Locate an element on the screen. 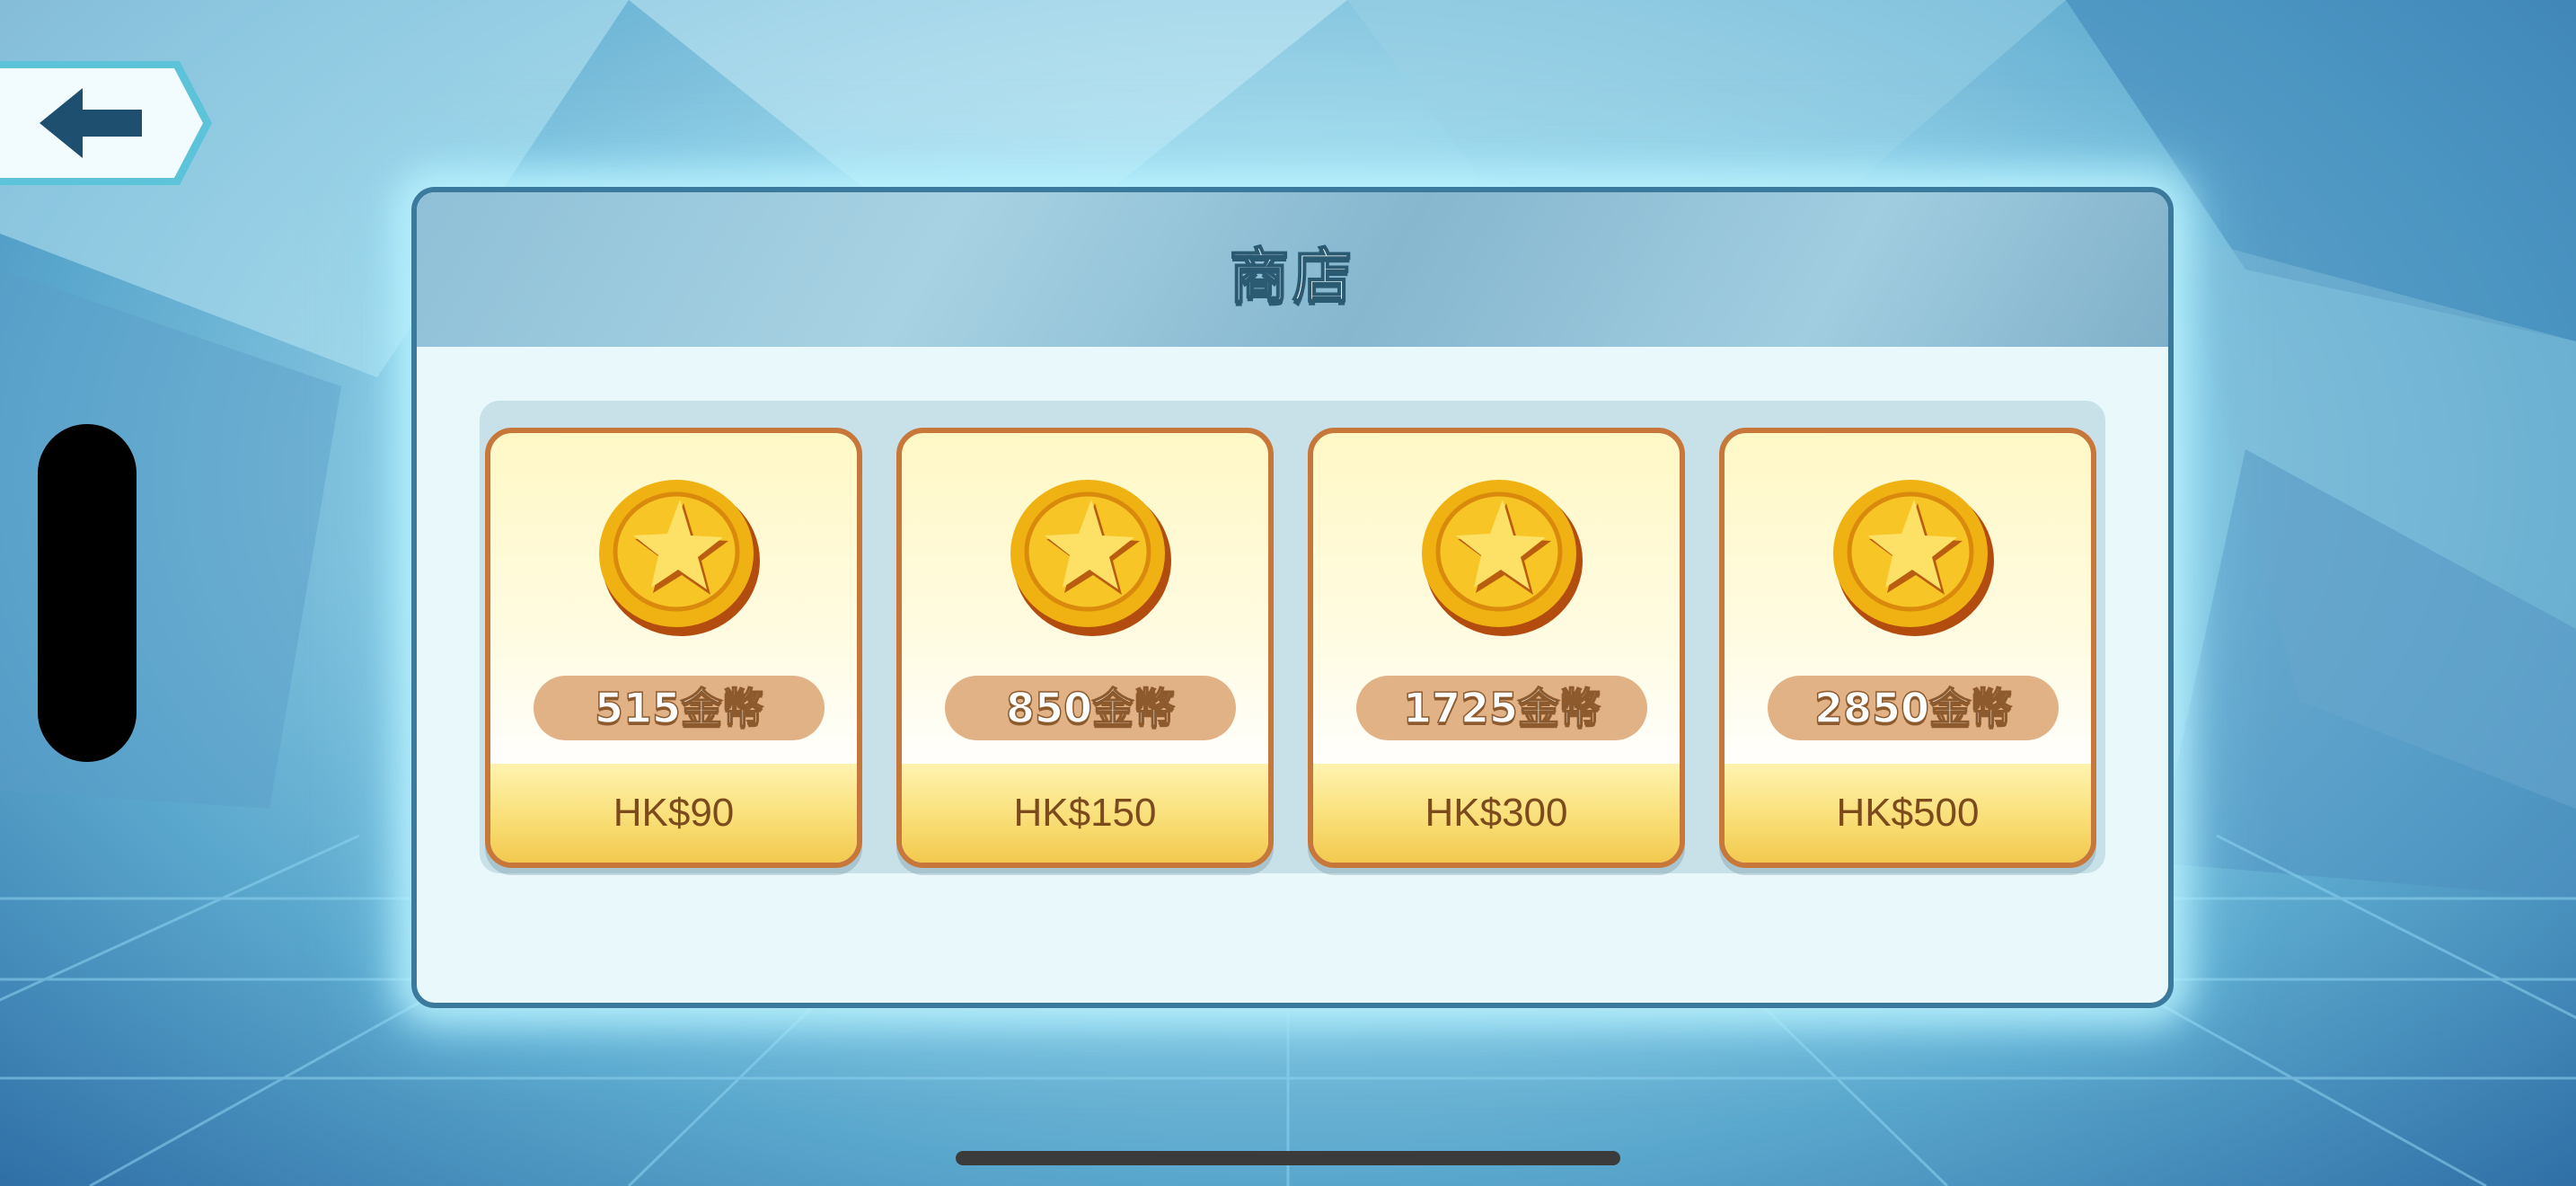 This screenshot has height=1186, width=2576. coin-amount-label: 515金幣 is located at coordinates (679, 708).